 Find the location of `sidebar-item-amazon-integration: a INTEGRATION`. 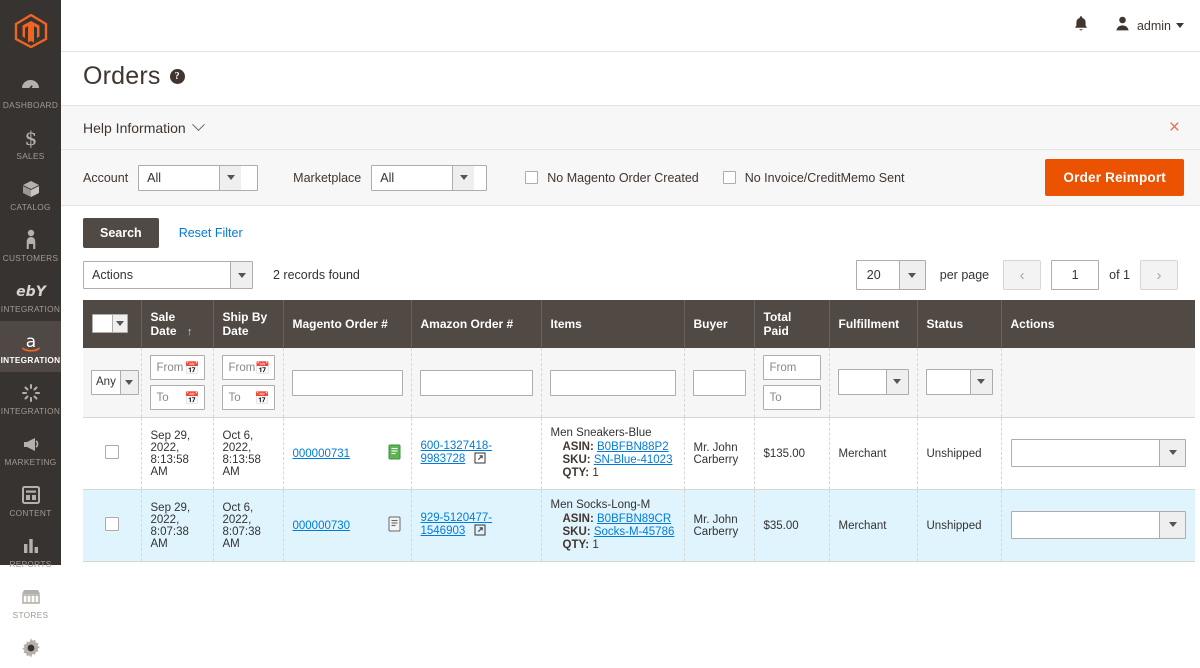

sidebar-item-amazon-integration: a INTEGRATION is located at coordinates (30, 346).